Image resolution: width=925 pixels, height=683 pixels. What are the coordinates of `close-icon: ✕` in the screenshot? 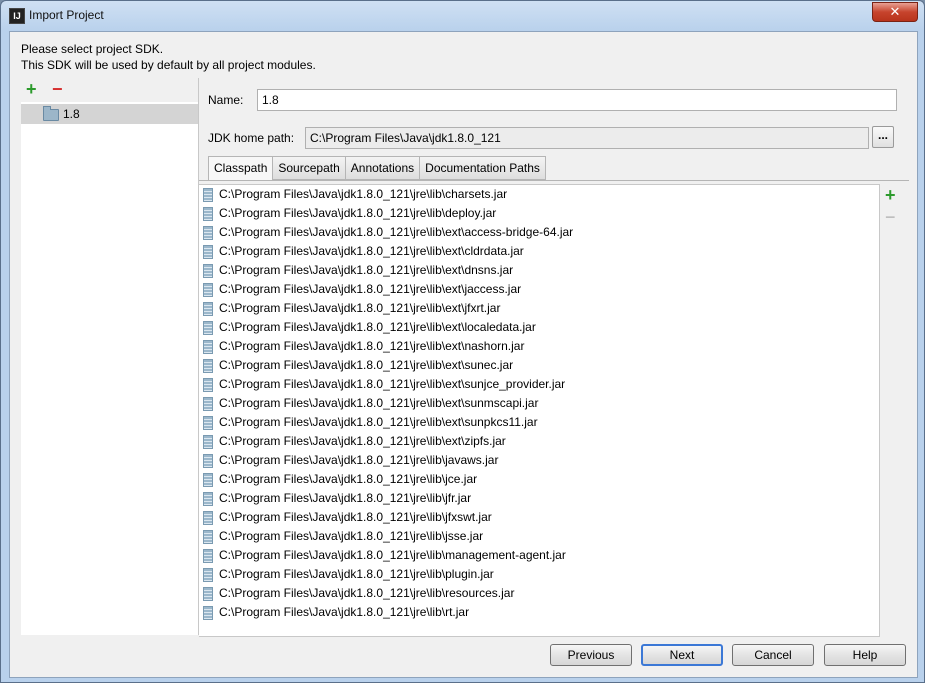 It's located at (895, 11).